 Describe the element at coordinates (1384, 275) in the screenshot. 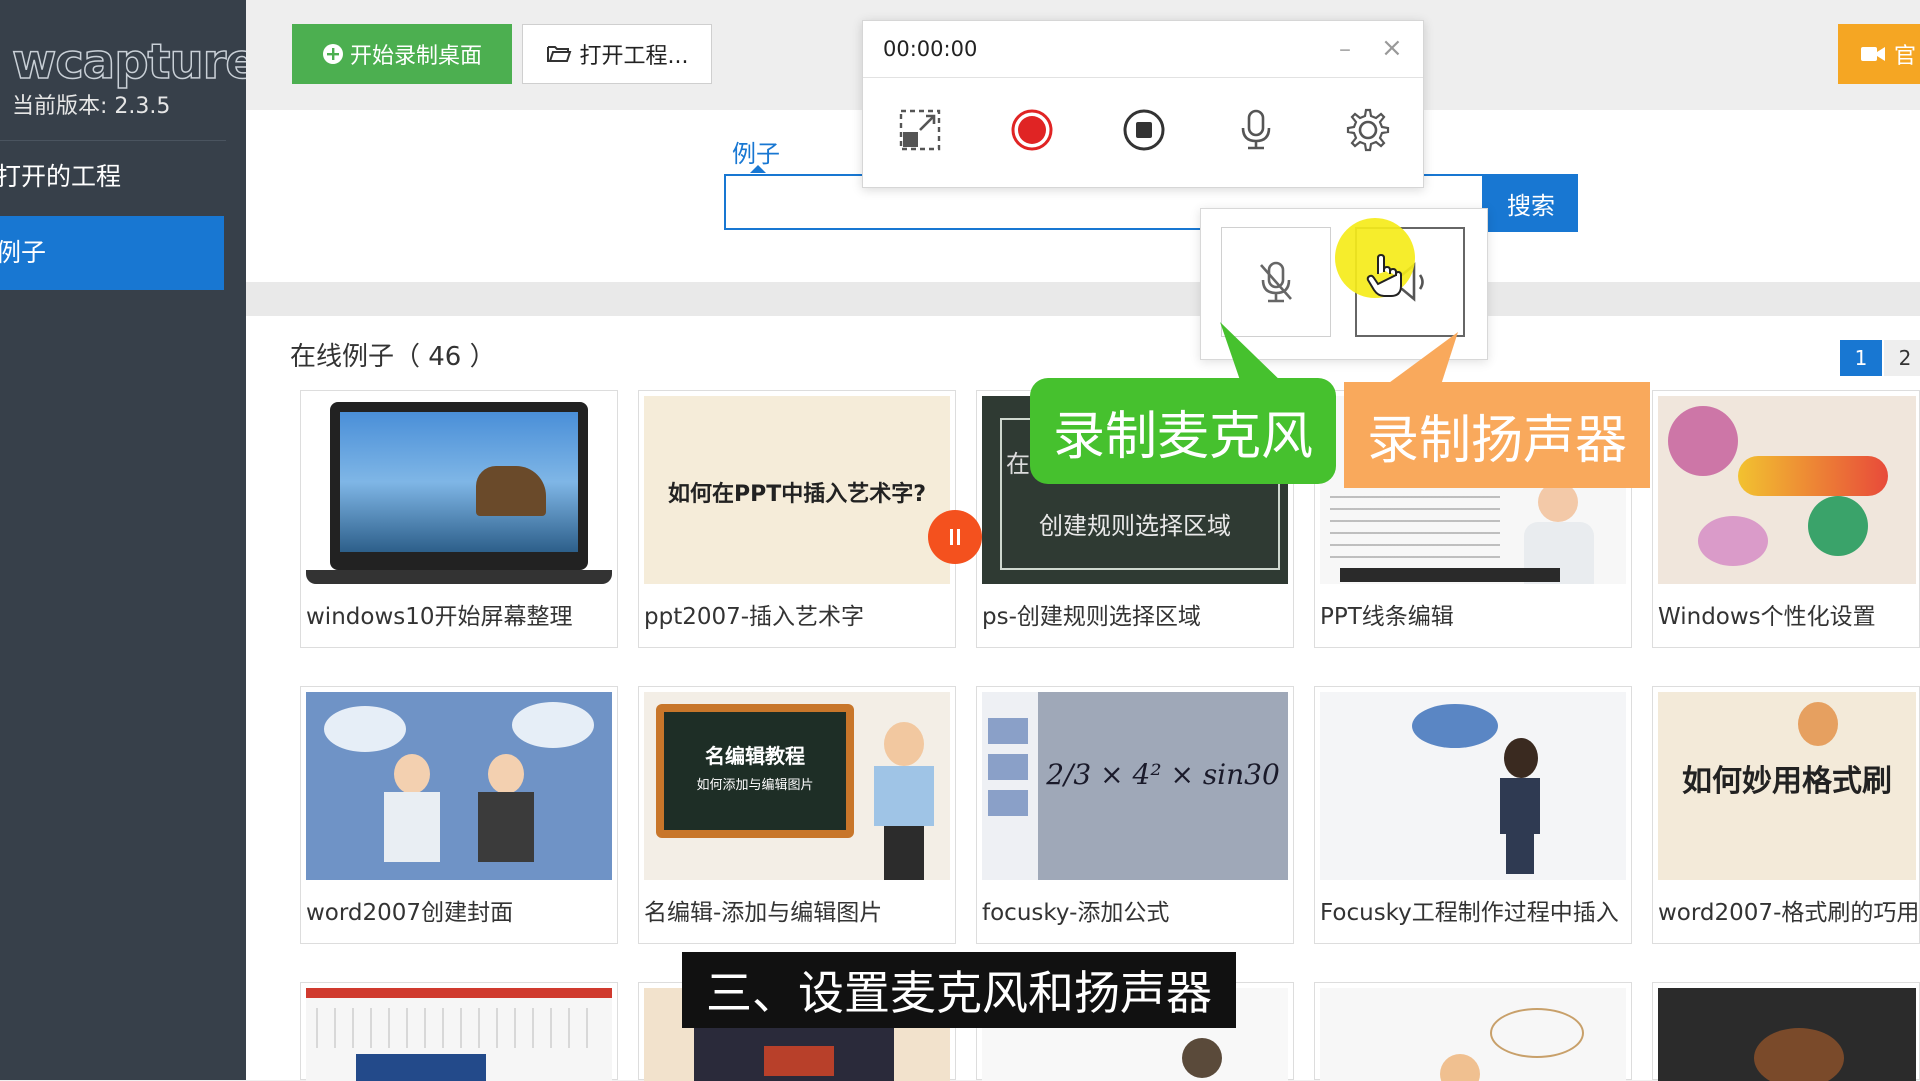

I see `hand-cursor-icon` at that location.